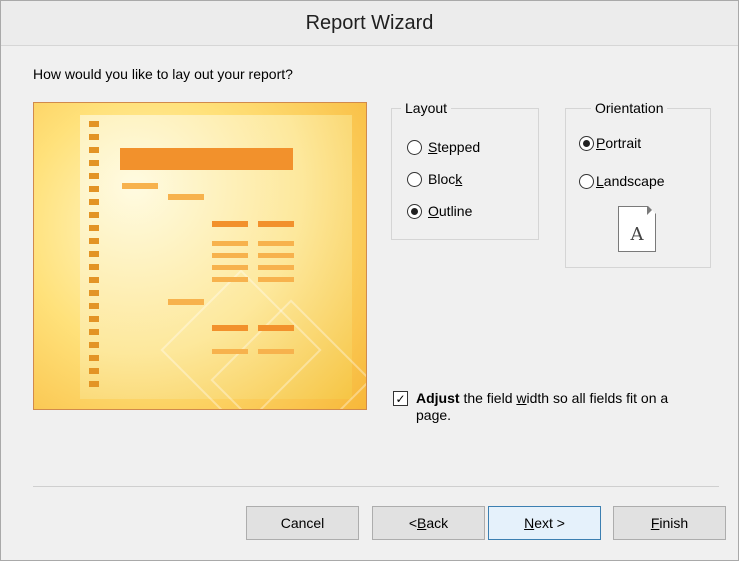 Image resolution: width=739 pixels, height=561 pixels. Describe the element at coordinates (630, 181) in the screenshot. I see `radio-label-landscape: Landscape` at that location.